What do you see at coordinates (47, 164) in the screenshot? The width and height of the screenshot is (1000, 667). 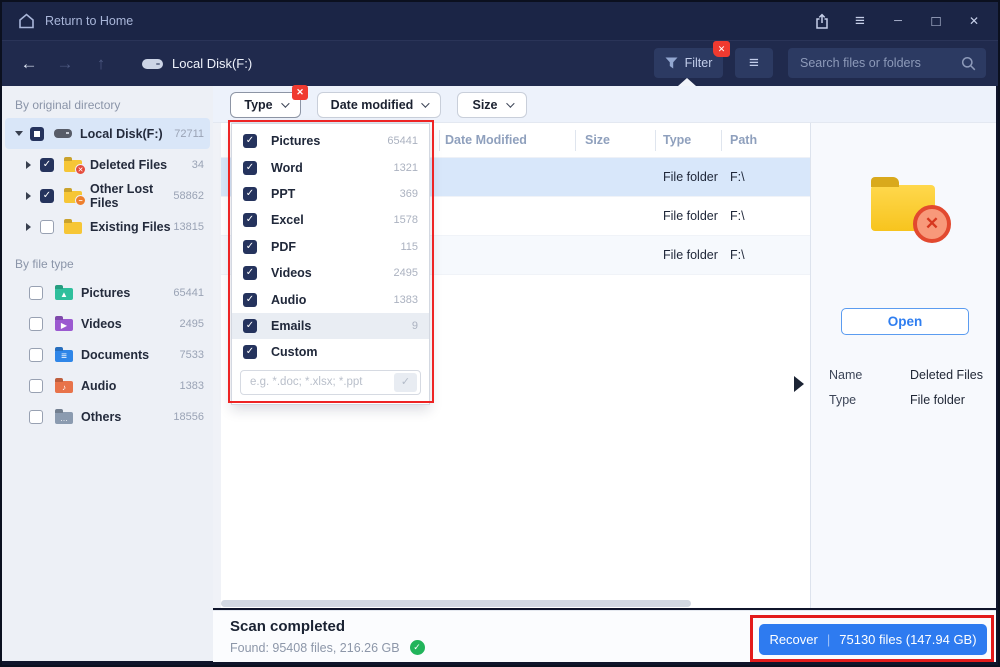 I see `tree-checkbox-deleted-files` at bounding box center [47, 164].